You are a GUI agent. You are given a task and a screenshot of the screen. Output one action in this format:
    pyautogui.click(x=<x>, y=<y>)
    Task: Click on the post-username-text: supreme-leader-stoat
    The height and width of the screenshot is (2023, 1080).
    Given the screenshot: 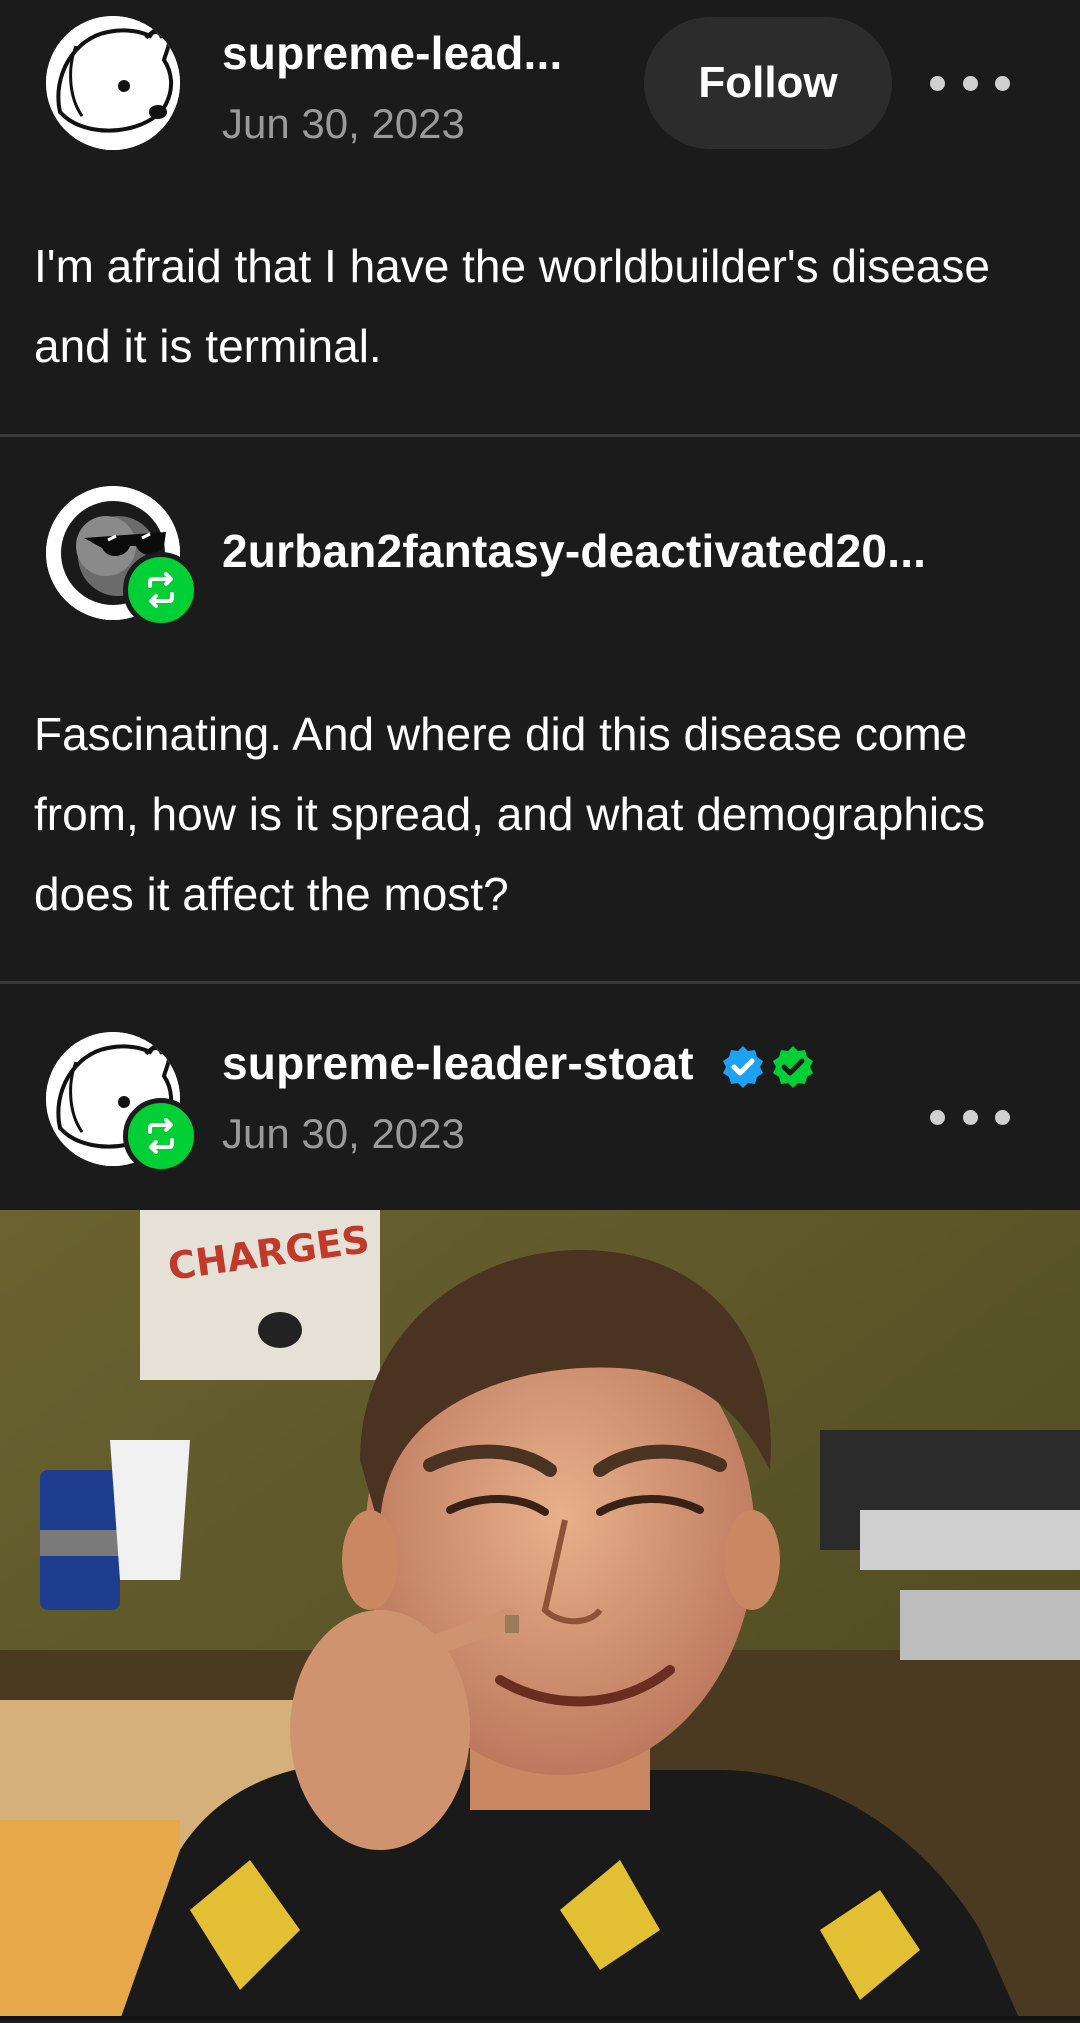 What is the action you would take?
    pyautogui.click(x=458, y=1063)
    